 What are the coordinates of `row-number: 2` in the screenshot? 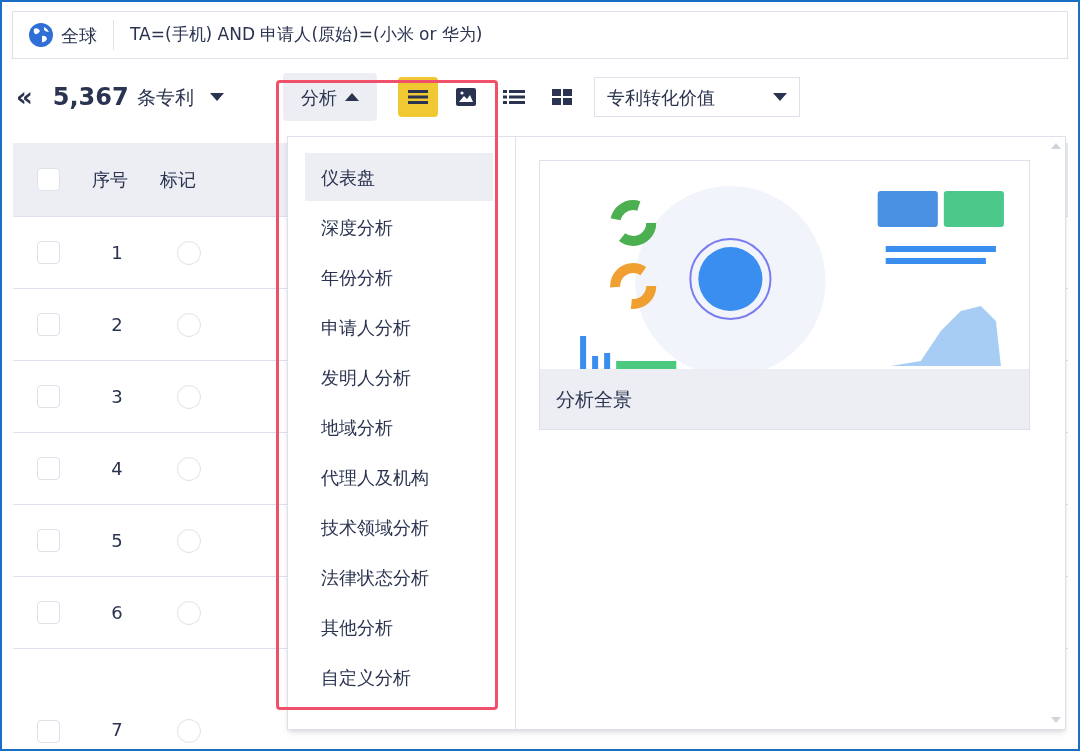 It's located at (117, 325).